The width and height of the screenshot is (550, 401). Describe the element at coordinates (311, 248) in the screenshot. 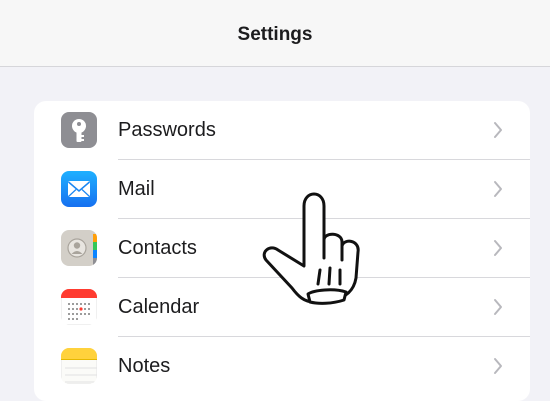

I see `tap-hand-icon` at that location.